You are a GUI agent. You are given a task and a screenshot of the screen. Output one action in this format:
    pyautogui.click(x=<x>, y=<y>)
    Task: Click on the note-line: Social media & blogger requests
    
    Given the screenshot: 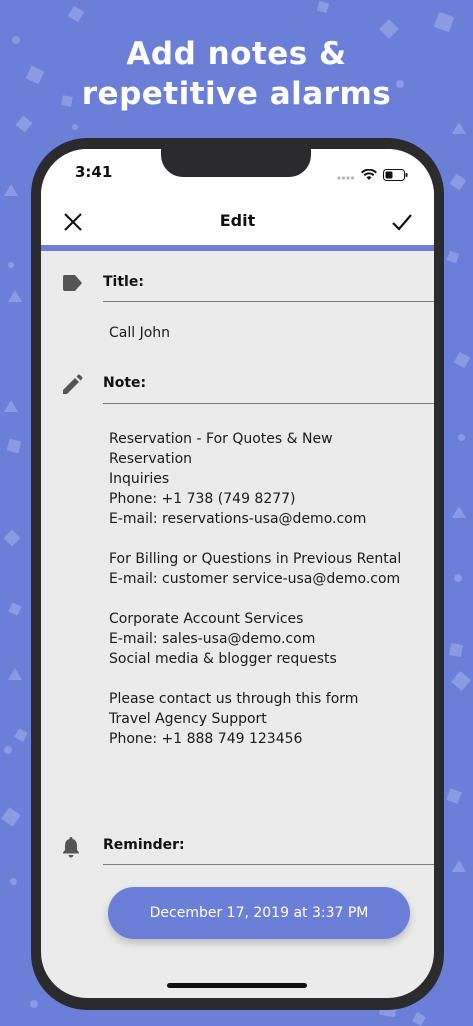 What is the action you would take?
    pyautogui.click(x=223, y=659)
    